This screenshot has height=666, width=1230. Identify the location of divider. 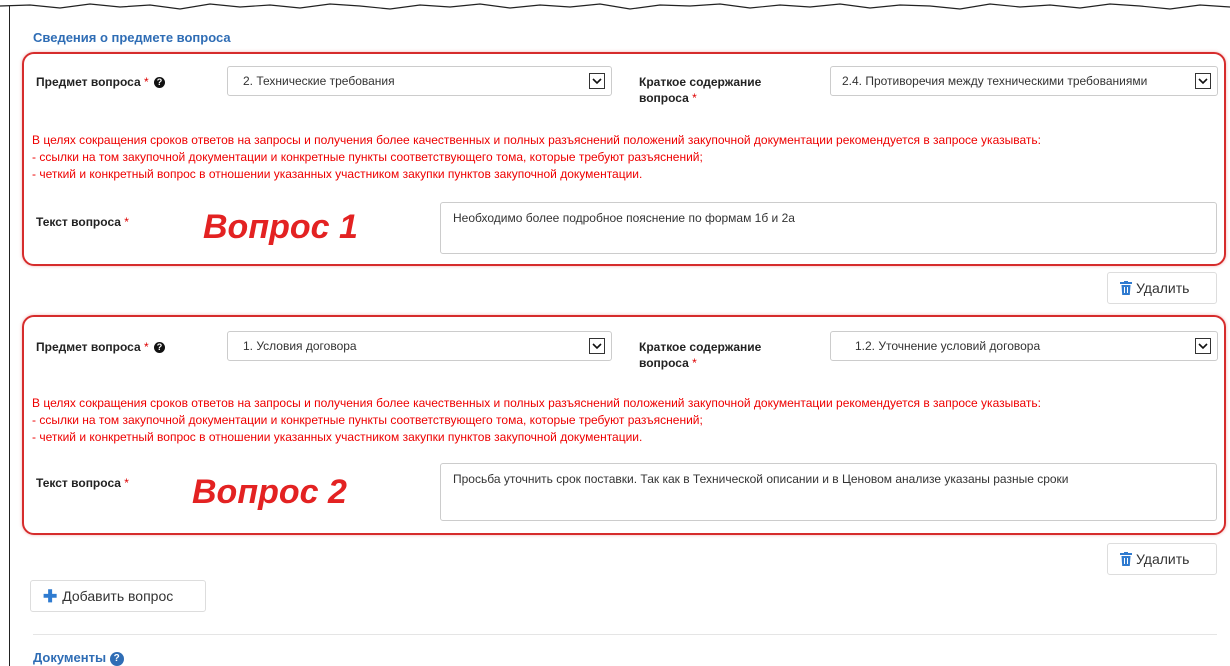
(625, 634).